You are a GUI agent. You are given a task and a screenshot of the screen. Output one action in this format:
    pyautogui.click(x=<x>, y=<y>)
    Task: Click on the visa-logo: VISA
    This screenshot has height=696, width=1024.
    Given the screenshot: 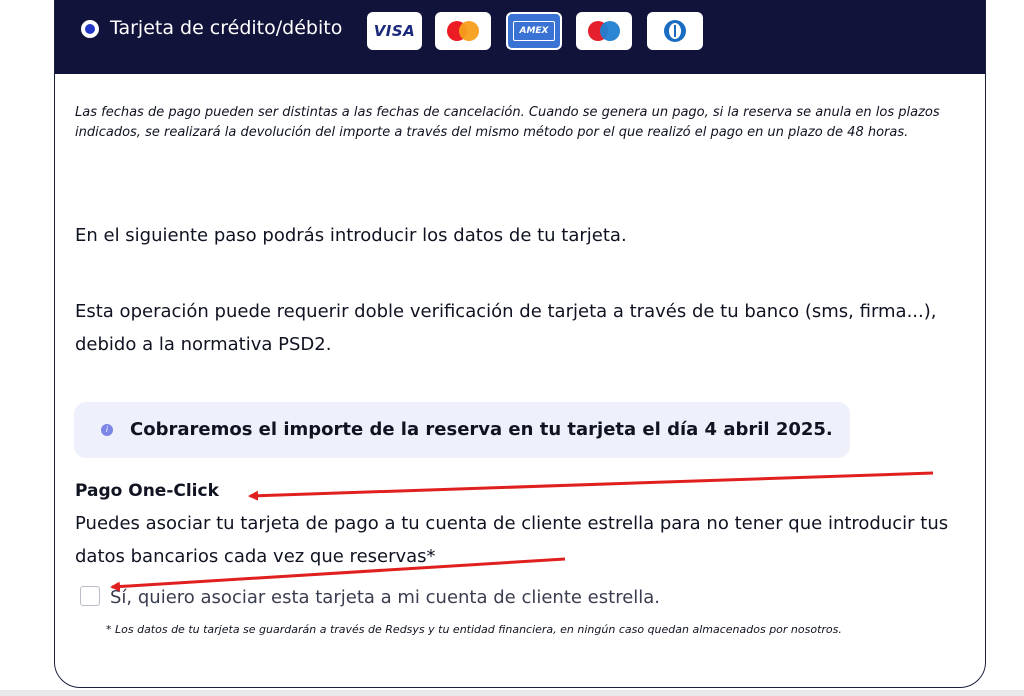 What is the action you would take?
    pyautogui.click(x=394, y=31)
    